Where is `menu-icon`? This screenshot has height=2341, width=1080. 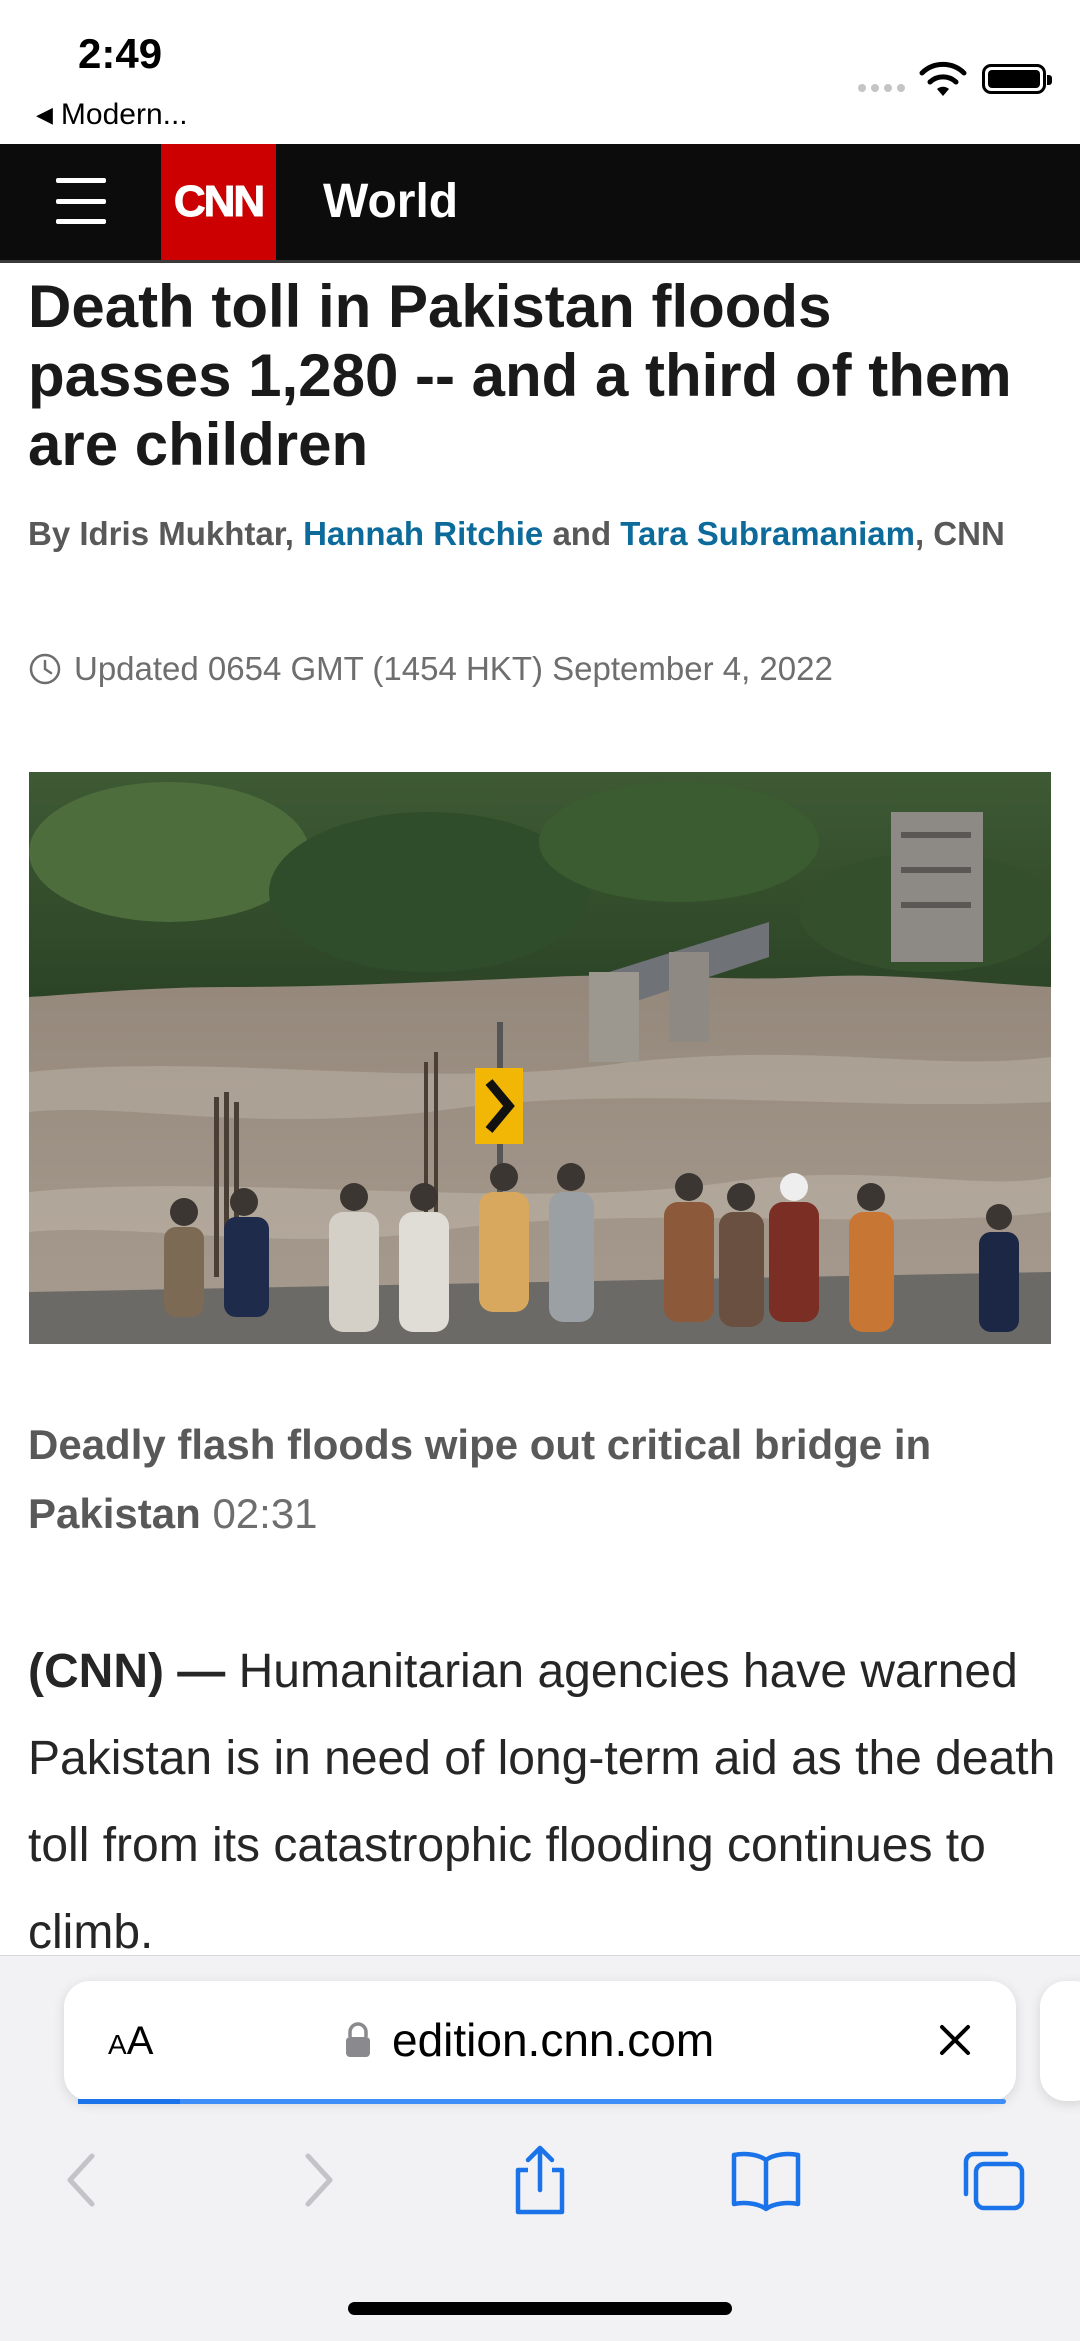 menu-icon is located at coordinates (81, 201).